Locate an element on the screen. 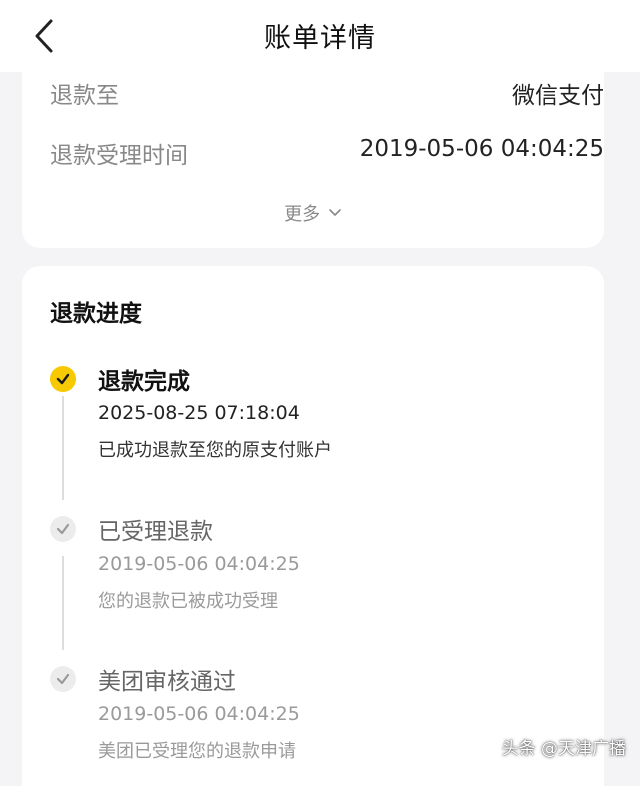 The height and width of the screenshot is (786, 640). accept-time-value: 2019-05-06 04:04:25 is located at coordinates (481, 149).